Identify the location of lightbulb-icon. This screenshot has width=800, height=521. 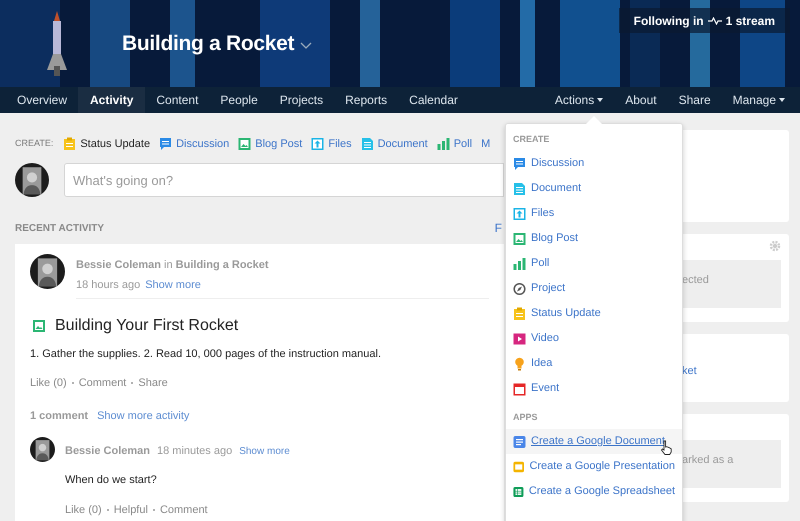
(519, 363).